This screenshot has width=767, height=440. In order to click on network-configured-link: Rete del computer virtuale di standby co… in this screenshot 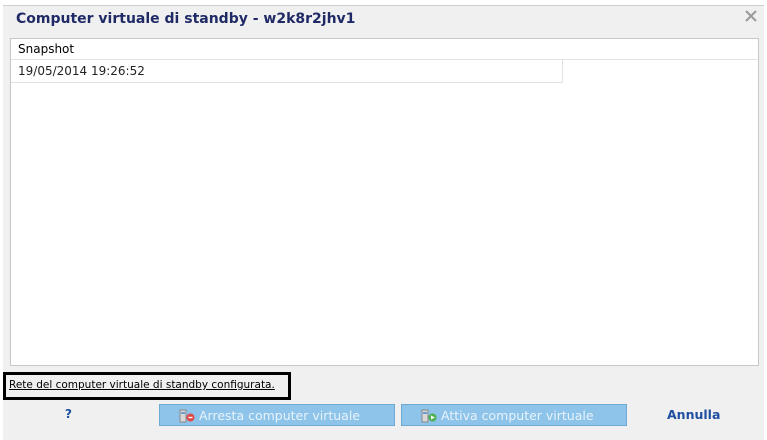, I will do `click(142, 385)`.